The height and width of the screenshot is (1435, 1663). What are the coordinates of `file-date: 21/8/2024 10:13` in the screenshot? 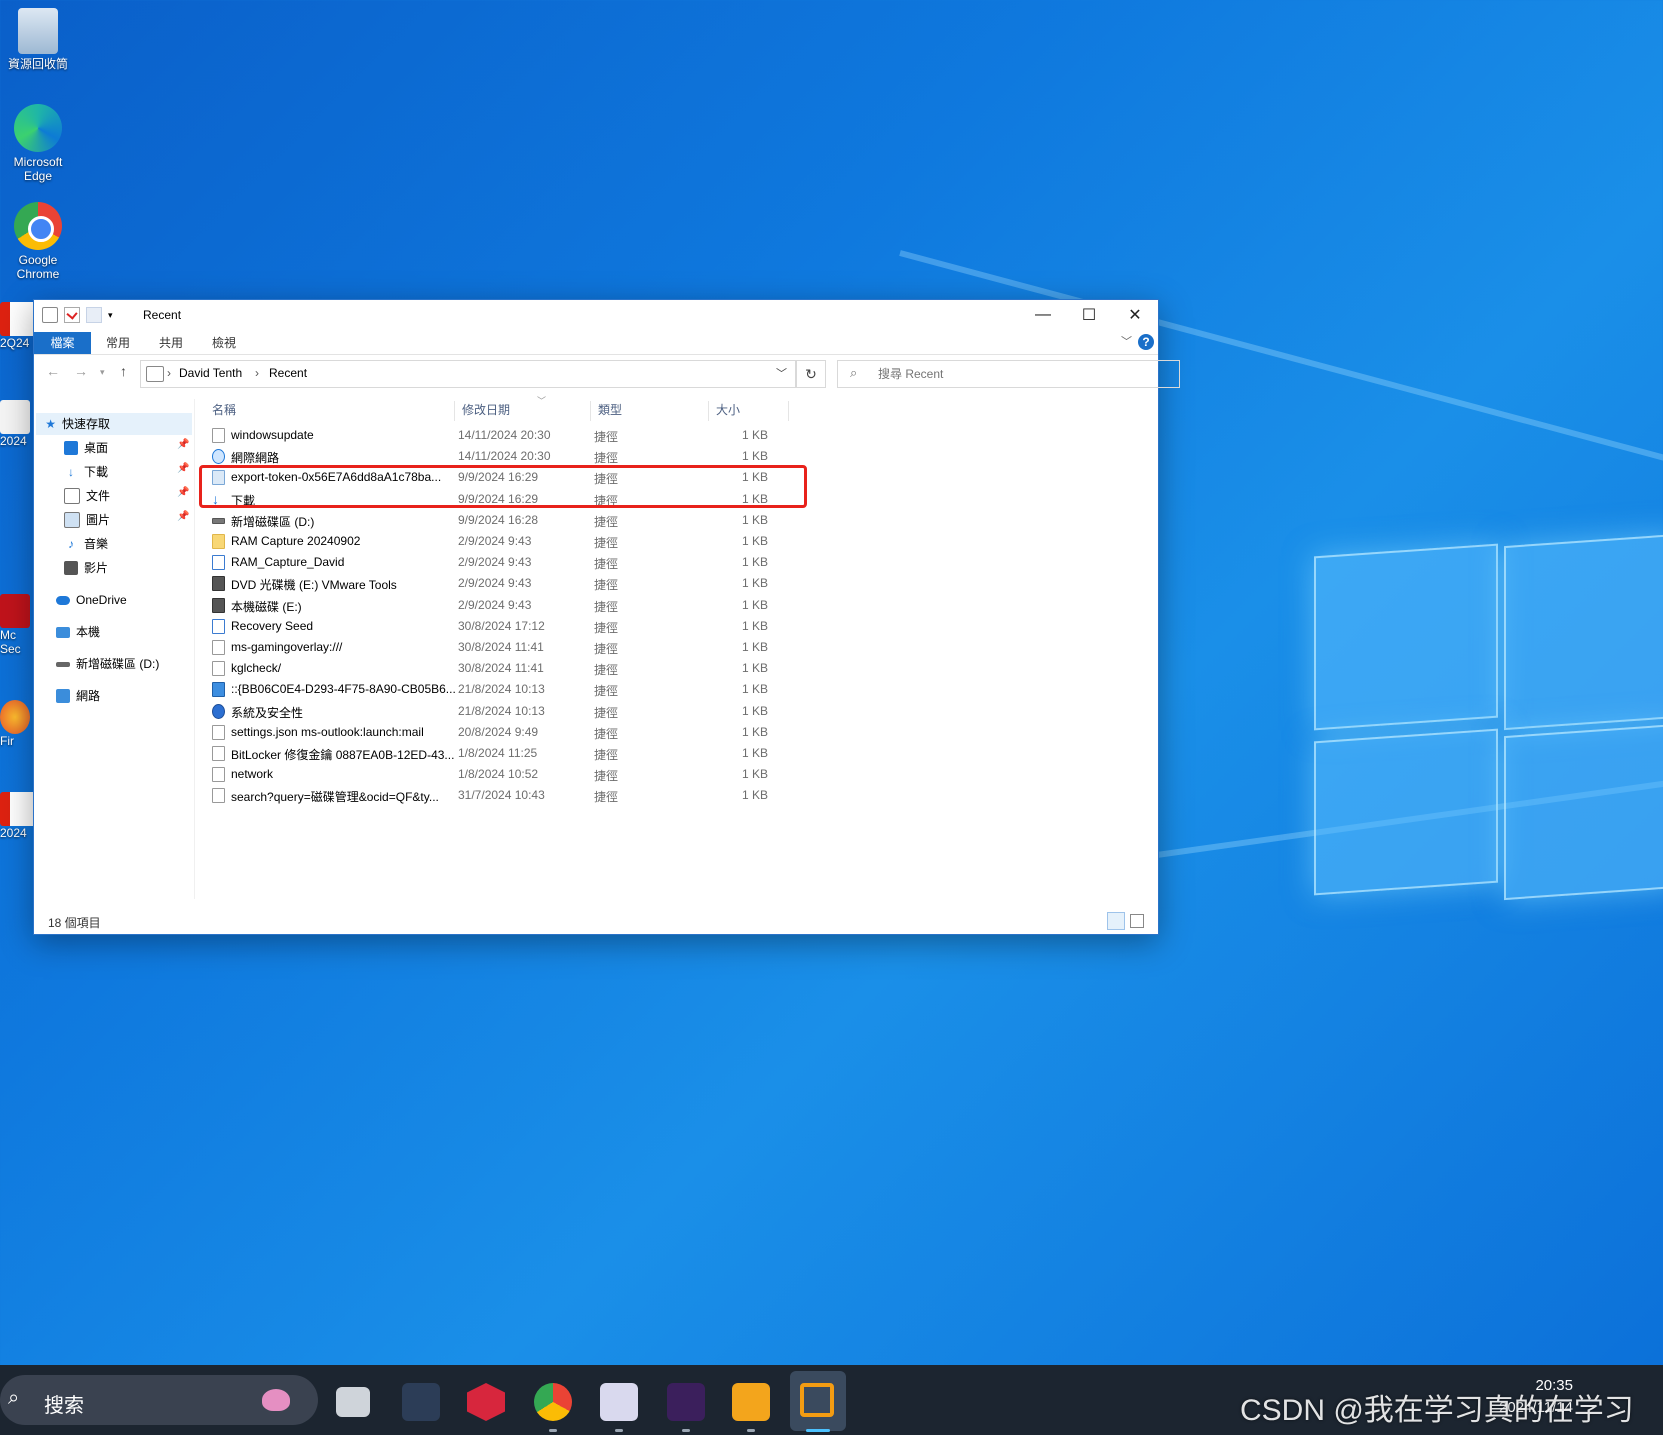 It's located at (501, 710).